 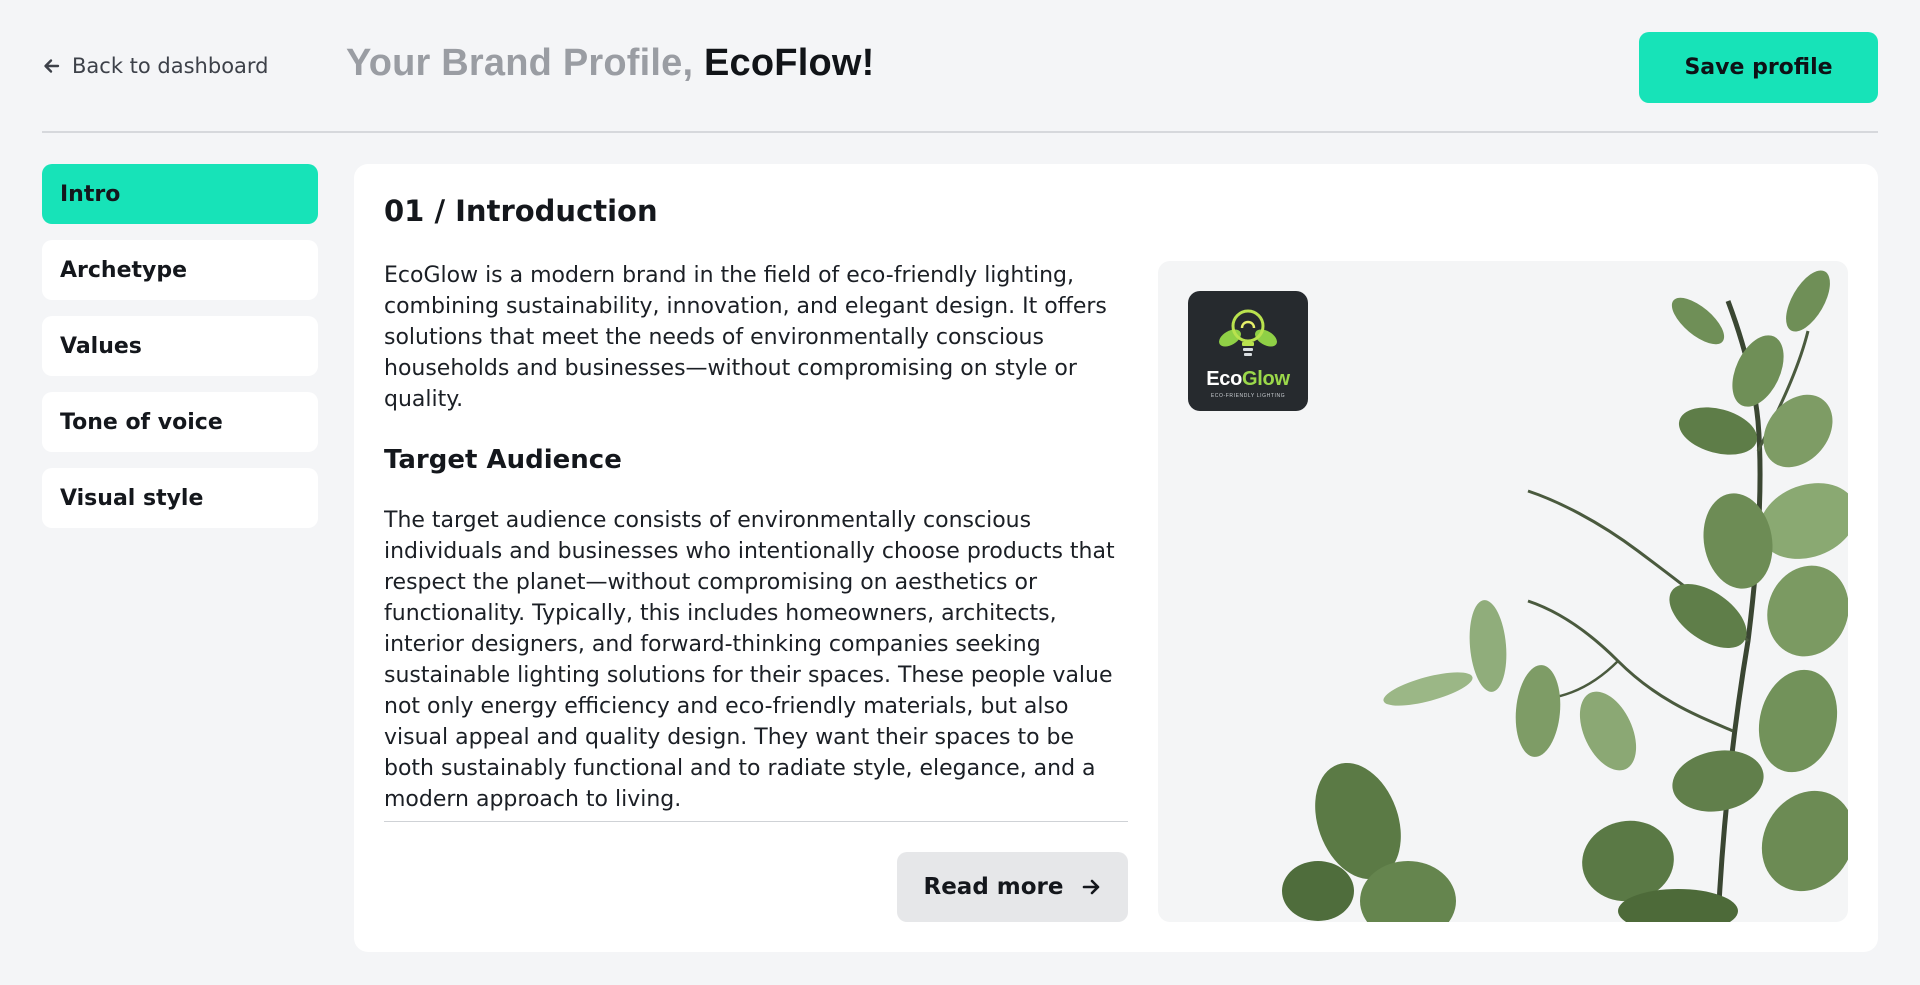 What do you see at coordinates (124, 270) in the screenshot?
I see `sidebar-item-label: Archetype` at bounding box center [124, 270].